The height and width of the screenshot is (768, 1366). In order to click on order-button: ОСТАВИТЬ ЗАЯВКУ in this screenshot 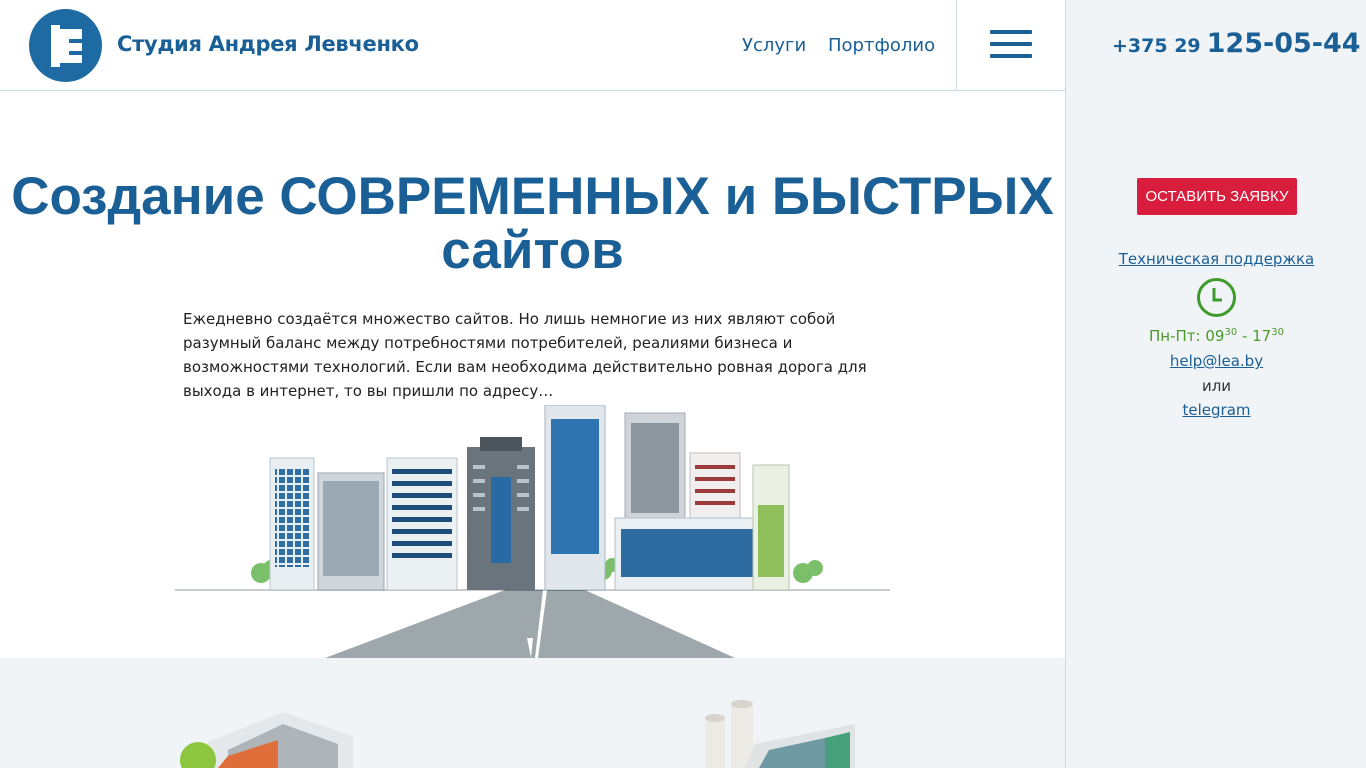, I will do `click(1217, 196)`.